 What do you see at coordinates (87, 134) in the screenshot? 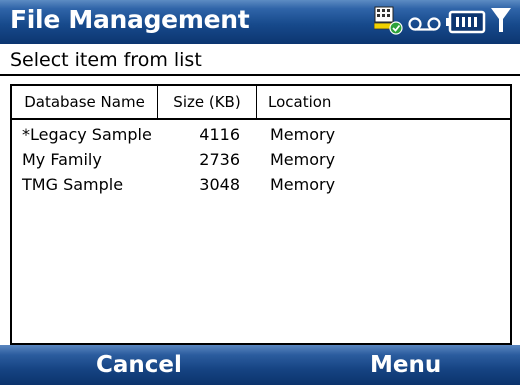
I see `database-name-cell: *Legacy Sample` at bounding box center [87, 134].